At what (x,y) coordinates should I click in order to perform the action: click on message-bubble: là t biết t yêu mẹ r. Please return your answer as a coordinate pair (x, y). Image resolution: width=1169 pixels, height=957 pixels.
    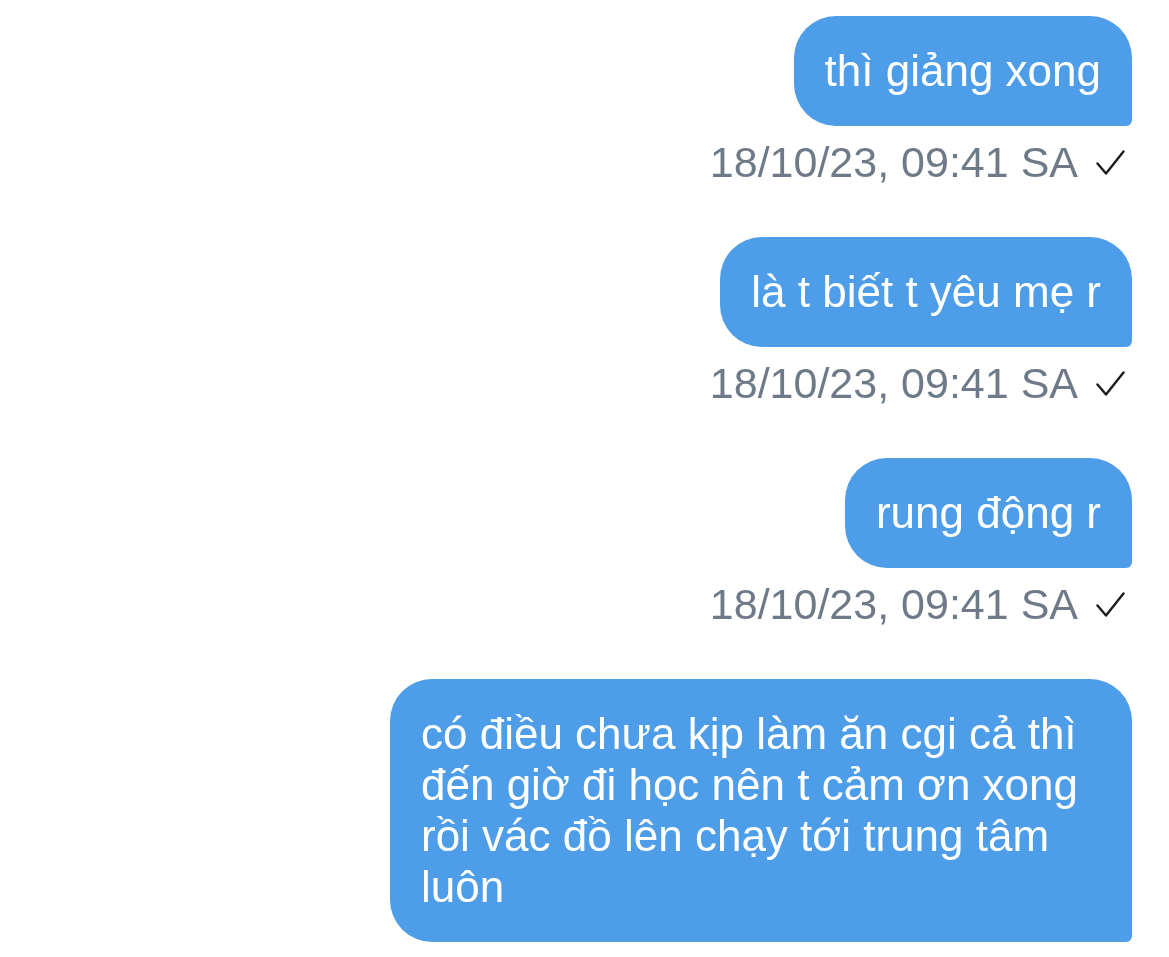
    Looking at the image, I should click on (926, 292).